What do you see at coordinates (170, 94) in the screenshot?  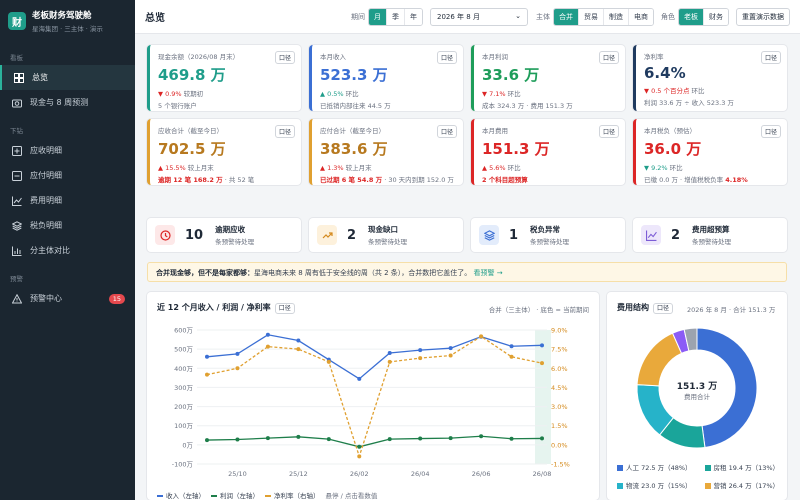 I see `kpi-delta: ▼ 0.9%` at bounding box center [170, 94].